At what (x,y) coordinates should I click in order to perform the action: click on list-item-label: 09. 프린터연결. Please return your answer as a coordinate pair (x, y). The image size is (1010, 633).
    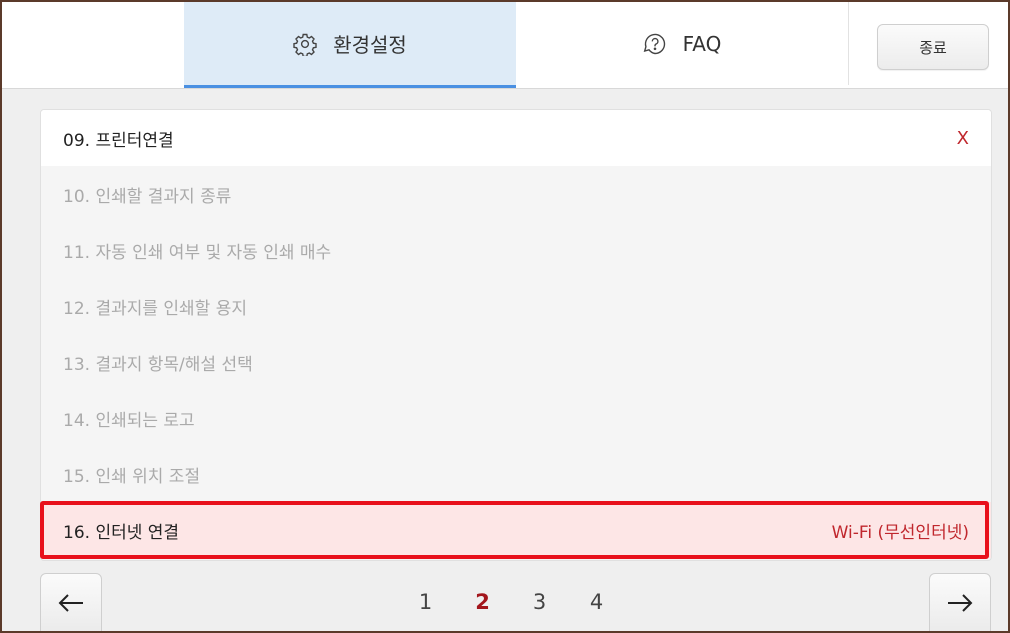
    Looking at the image, I should click on (118, 140).